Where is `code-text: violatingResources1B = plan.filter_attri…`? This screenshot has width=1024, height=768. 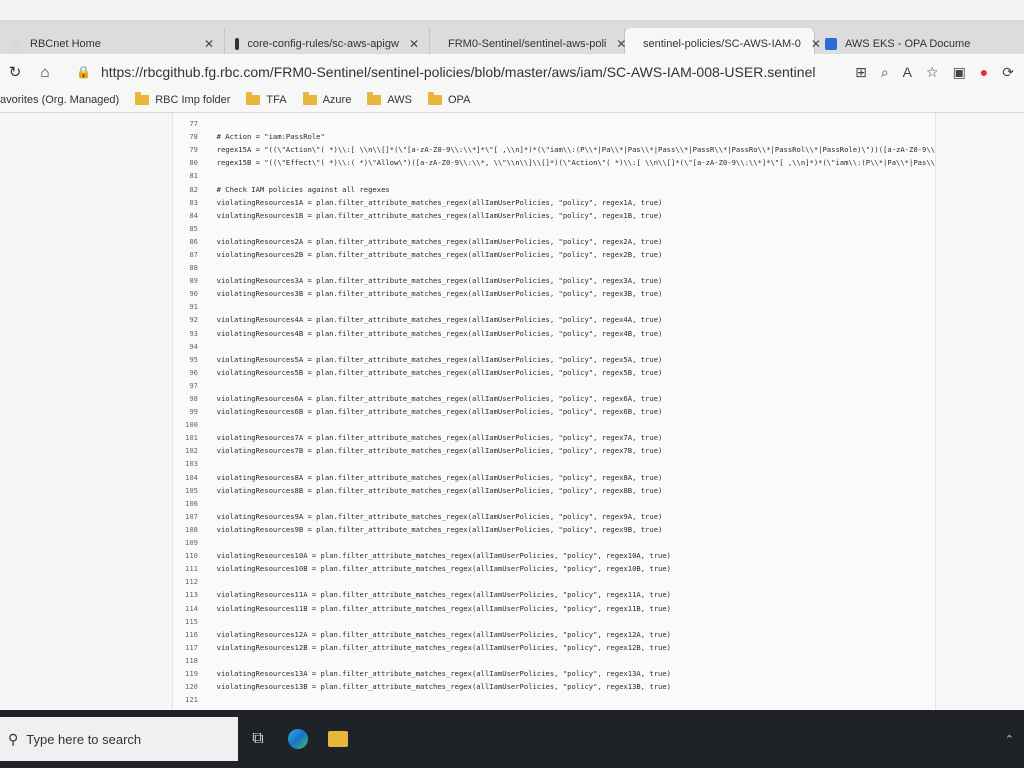 code-text: violatingResources1B = plan.filter_attri… is located at coordinates (435, 215).